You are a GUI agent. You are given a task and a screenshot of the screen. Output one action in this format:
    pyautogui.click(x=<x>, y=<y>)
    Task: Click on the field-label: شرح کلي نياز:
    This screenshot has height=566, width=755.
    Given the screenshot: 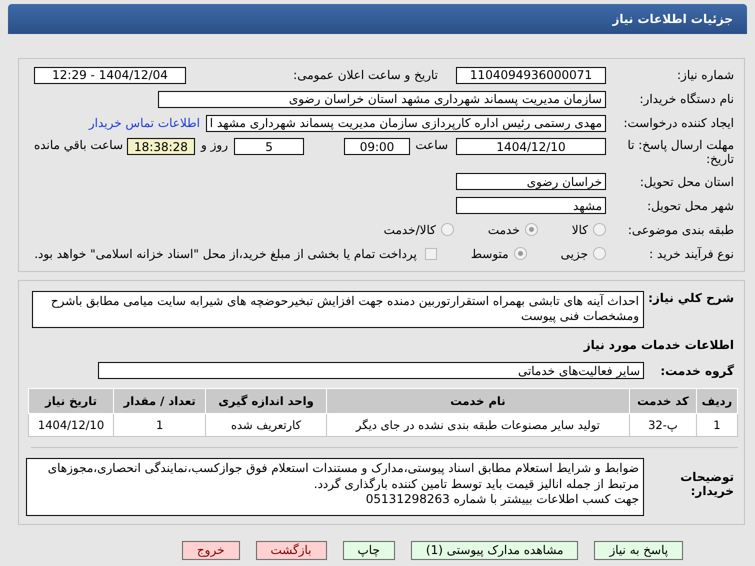 What is the action you would take?
    pyautogui.click(x=691, y=298)
    